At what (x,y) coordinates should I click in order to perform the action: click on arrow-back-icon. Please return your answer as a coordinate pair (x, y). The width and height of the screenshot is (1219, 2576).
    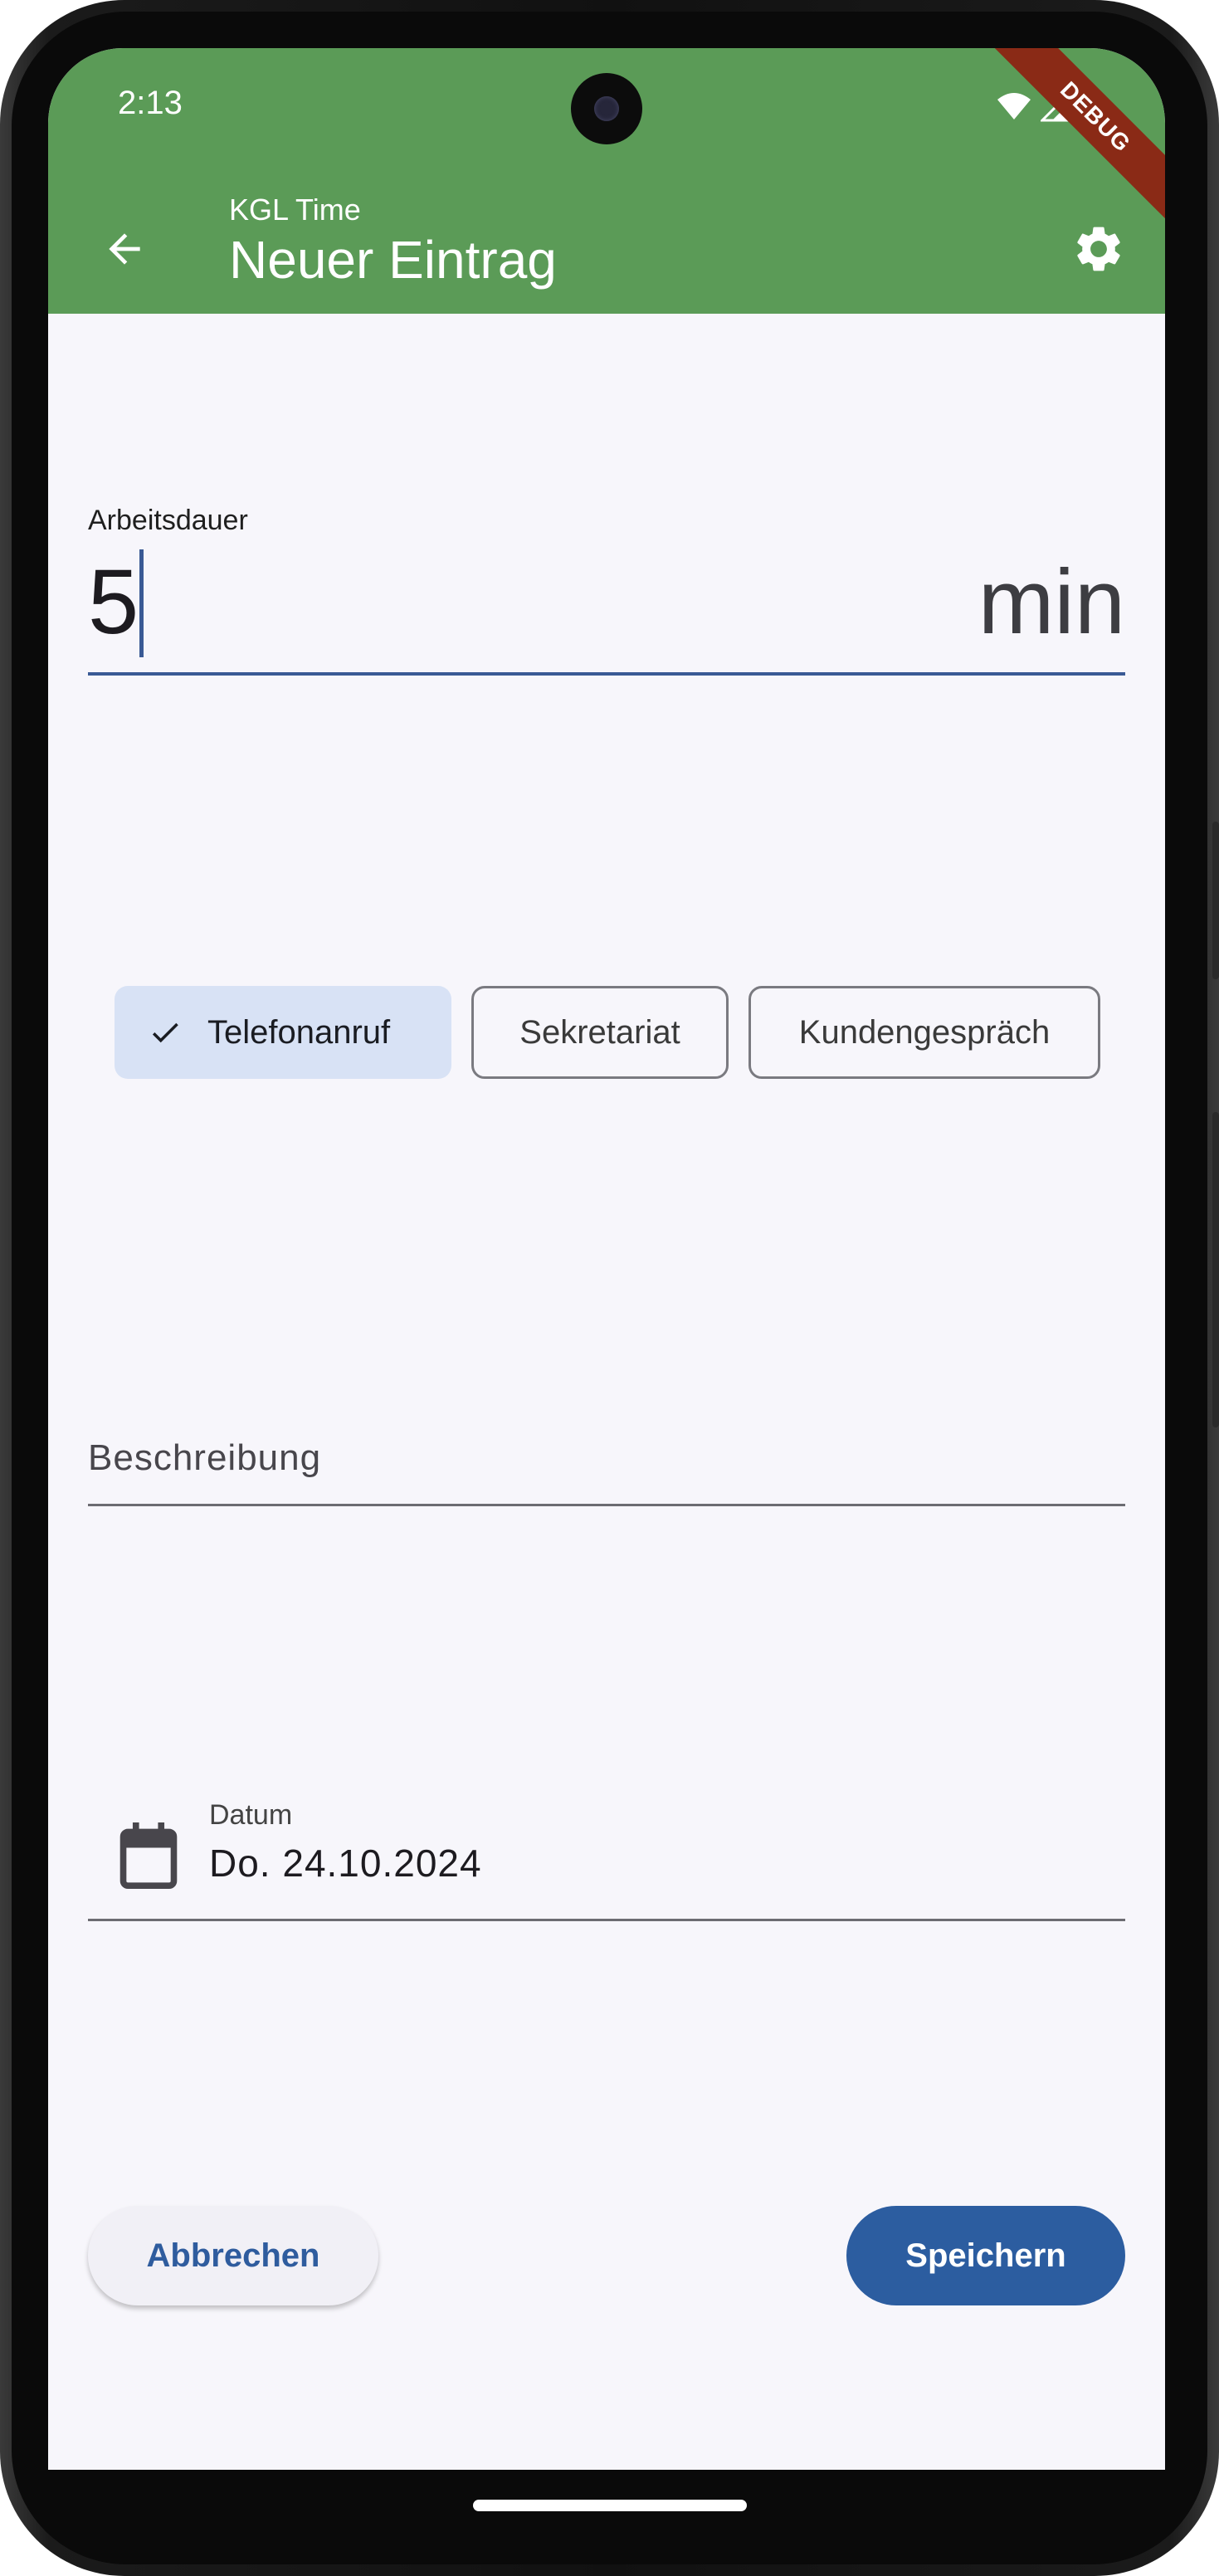
    Looking at the image, I should click on (125, 249).